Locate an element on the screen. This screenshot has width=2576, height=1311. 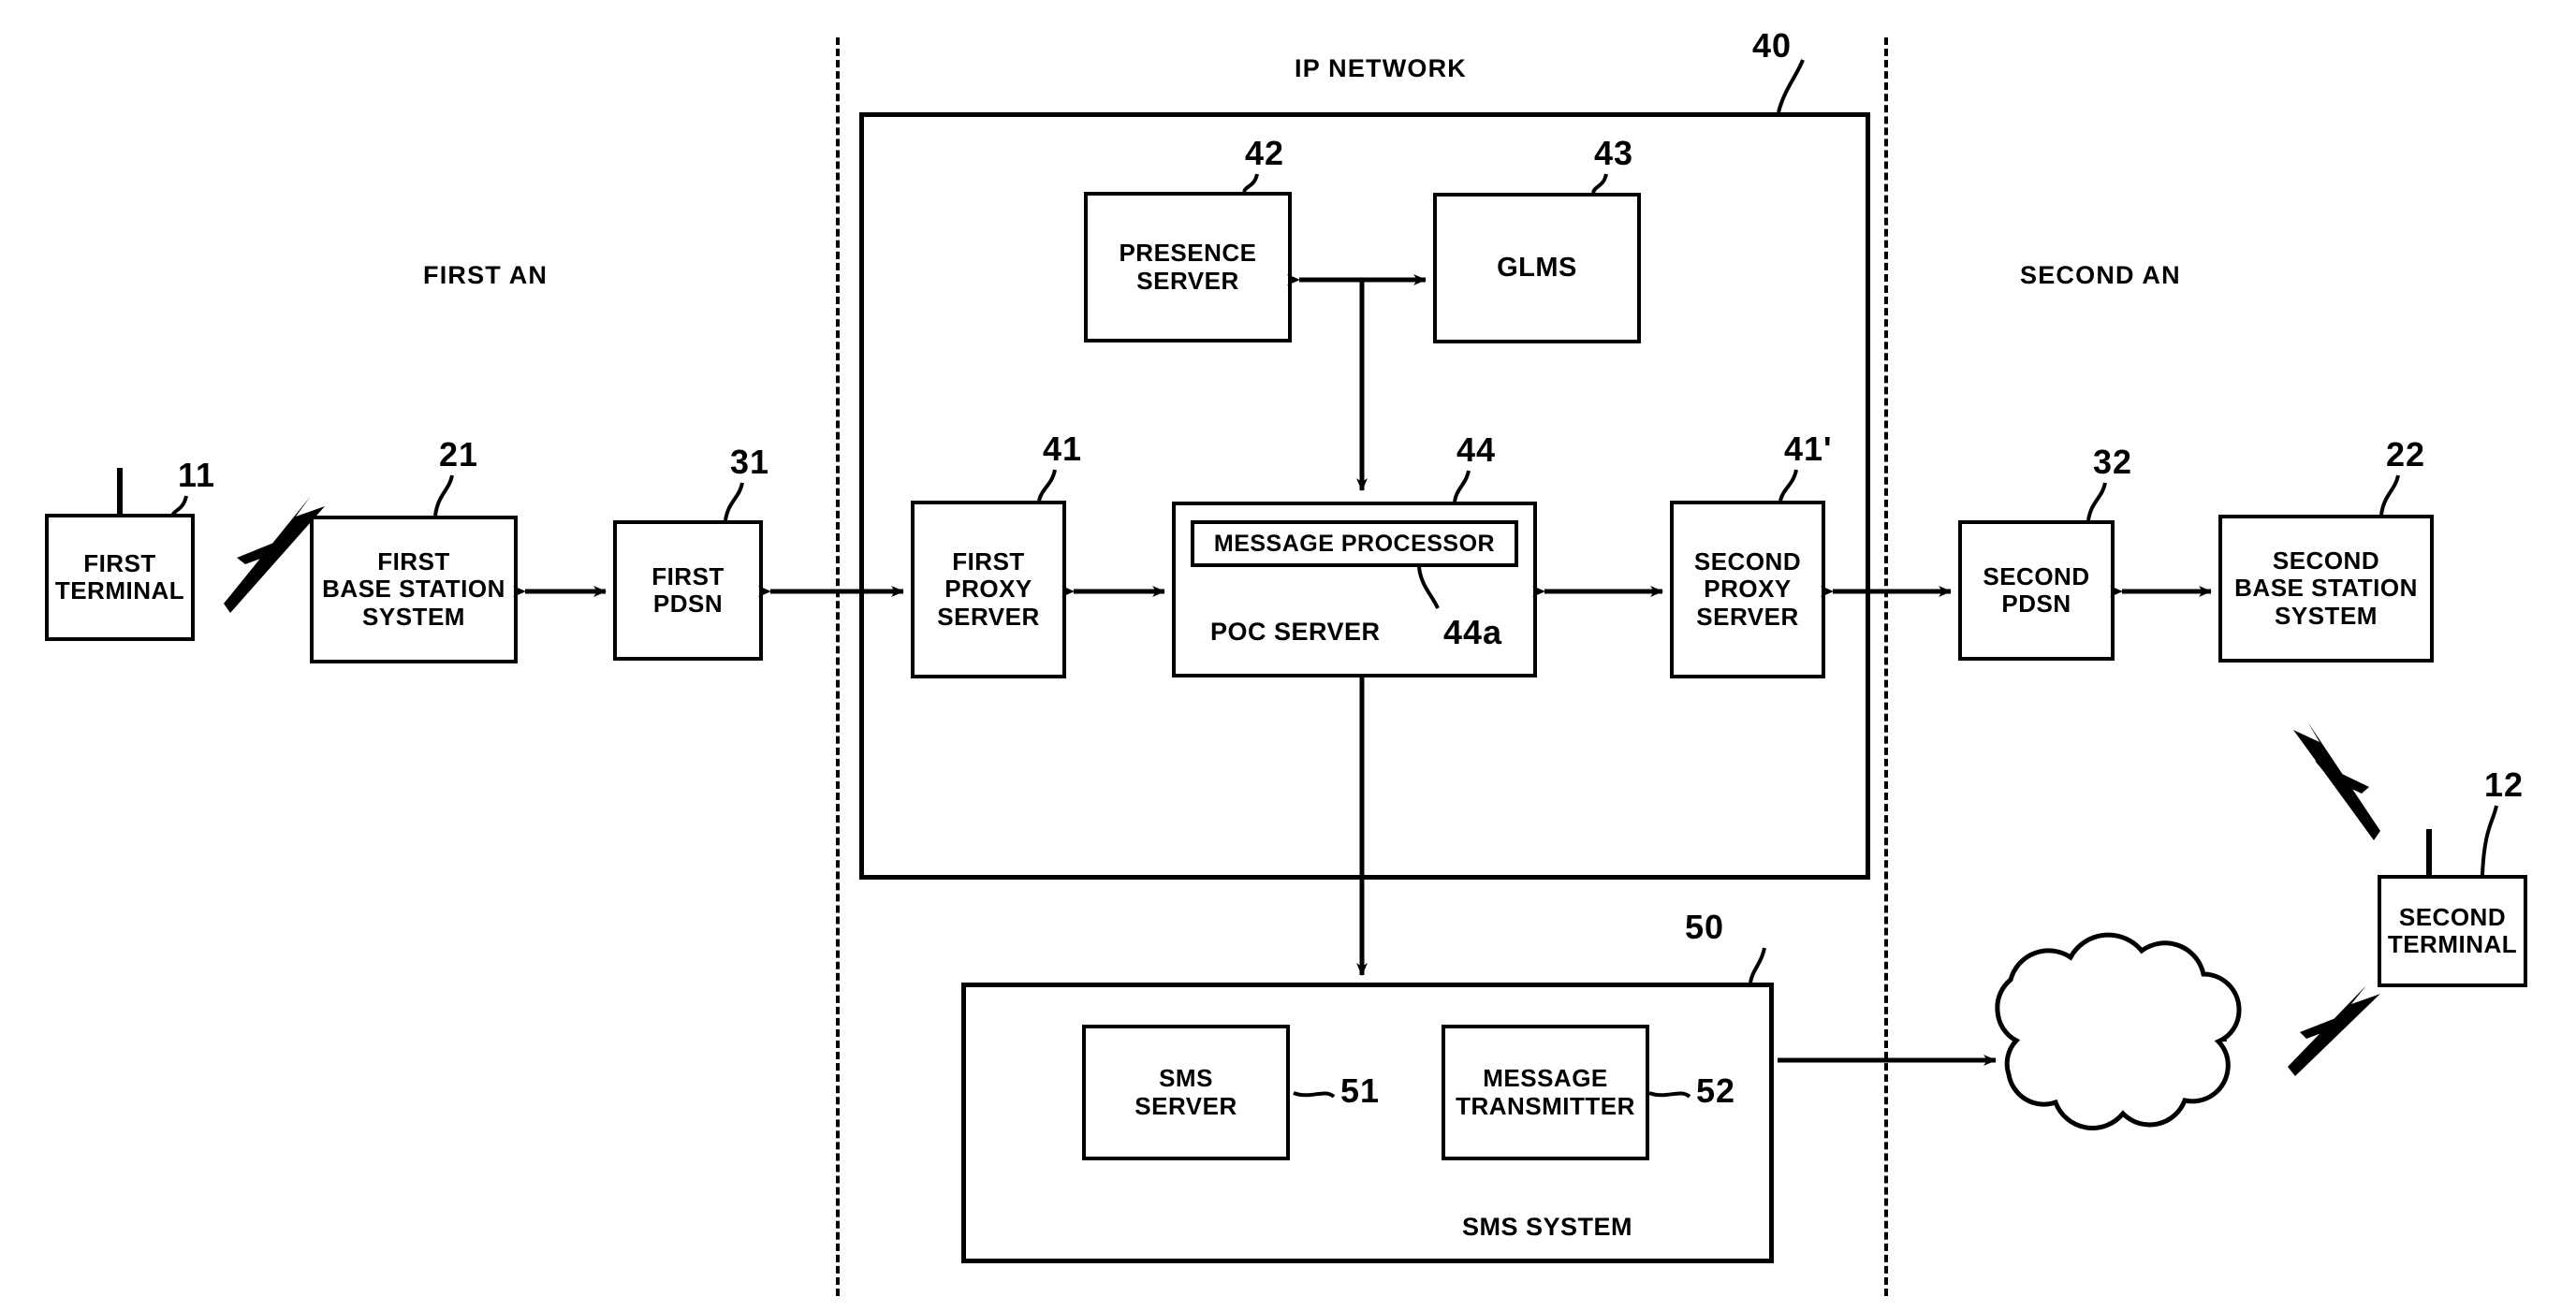
block-second-proxy-line-3: SERVER is located at coordinates (1747, 616).